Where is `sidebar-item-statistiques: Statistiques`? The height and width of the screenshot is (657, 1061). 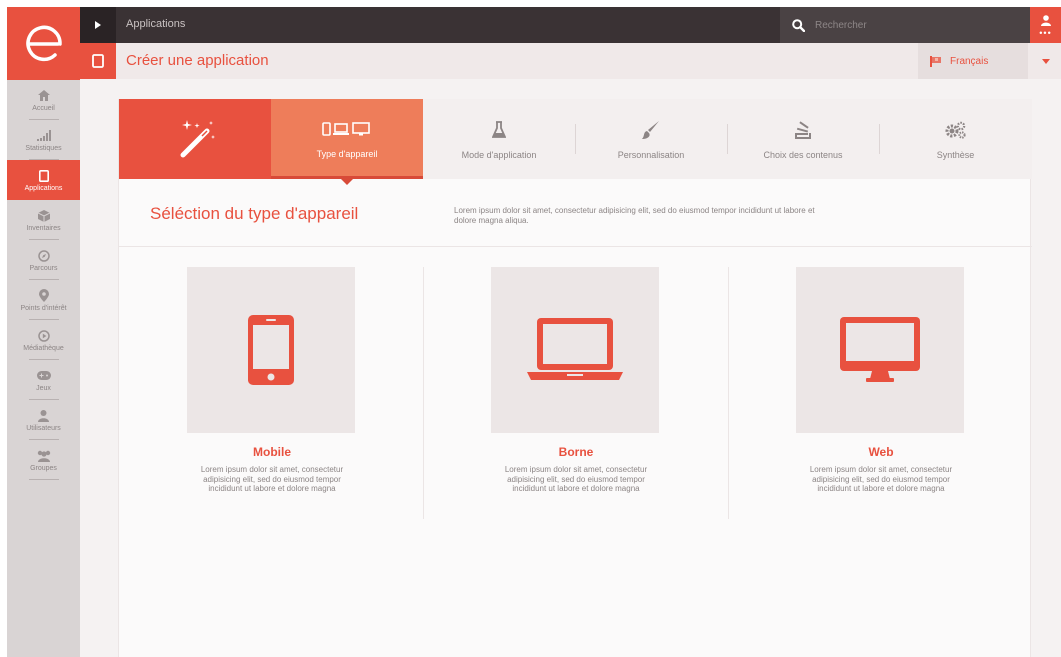
sidebar-item-statistiques: Statistiques is located at coordinates (43, 140).